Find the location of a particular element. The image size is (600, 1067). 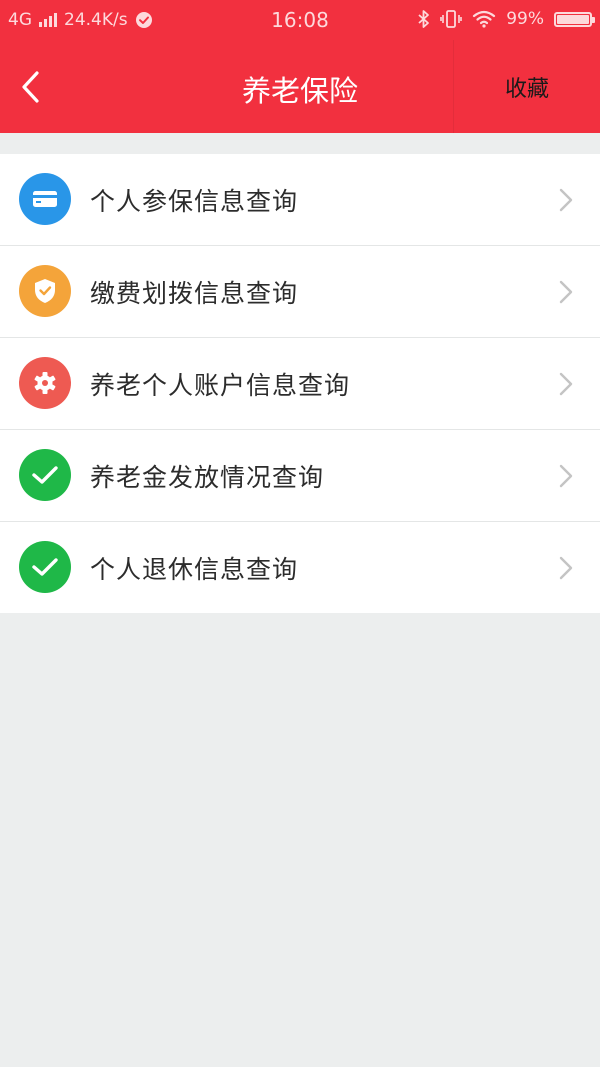

status-bar: 4G 24.4K/s 16:08 99% is located at coordinates (300, 20).